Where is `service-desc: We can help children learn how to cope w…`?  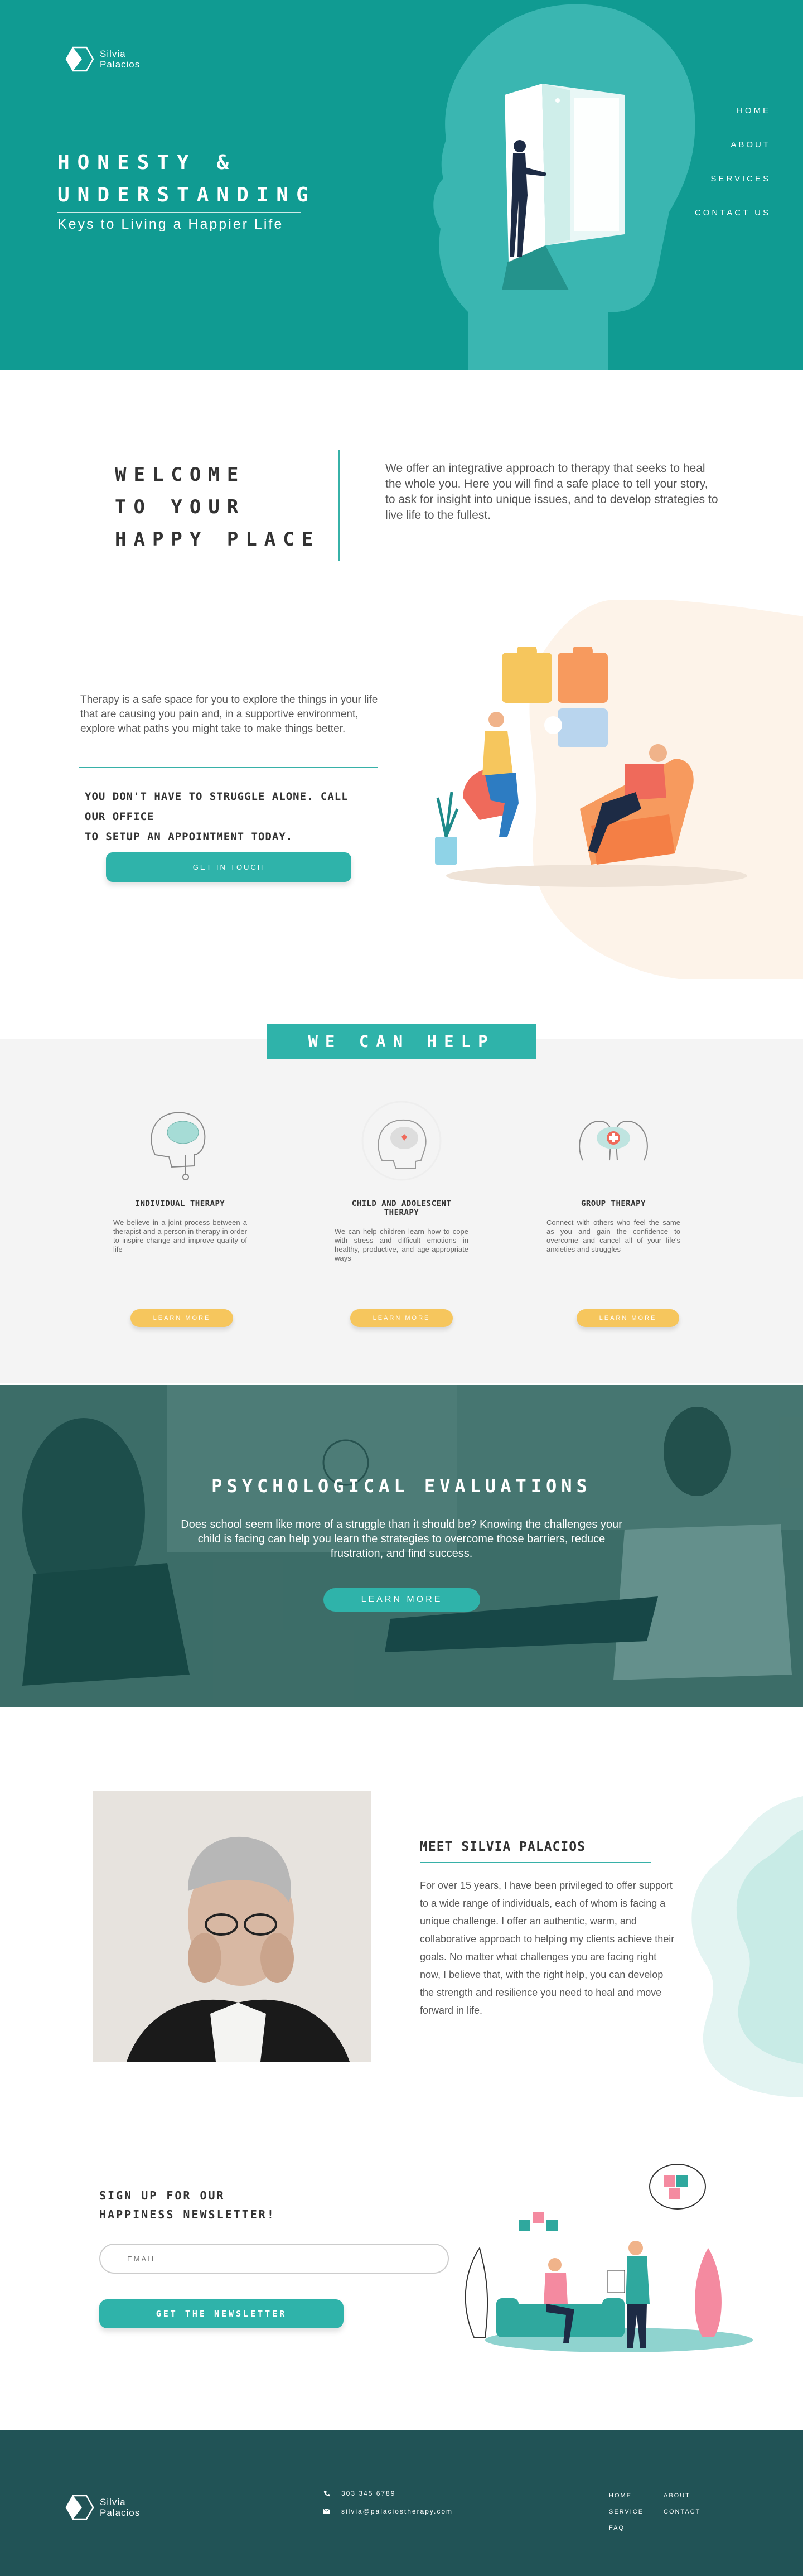 service-desc: We can help children learn how to cope w… is located at coordinates (401, 1244).